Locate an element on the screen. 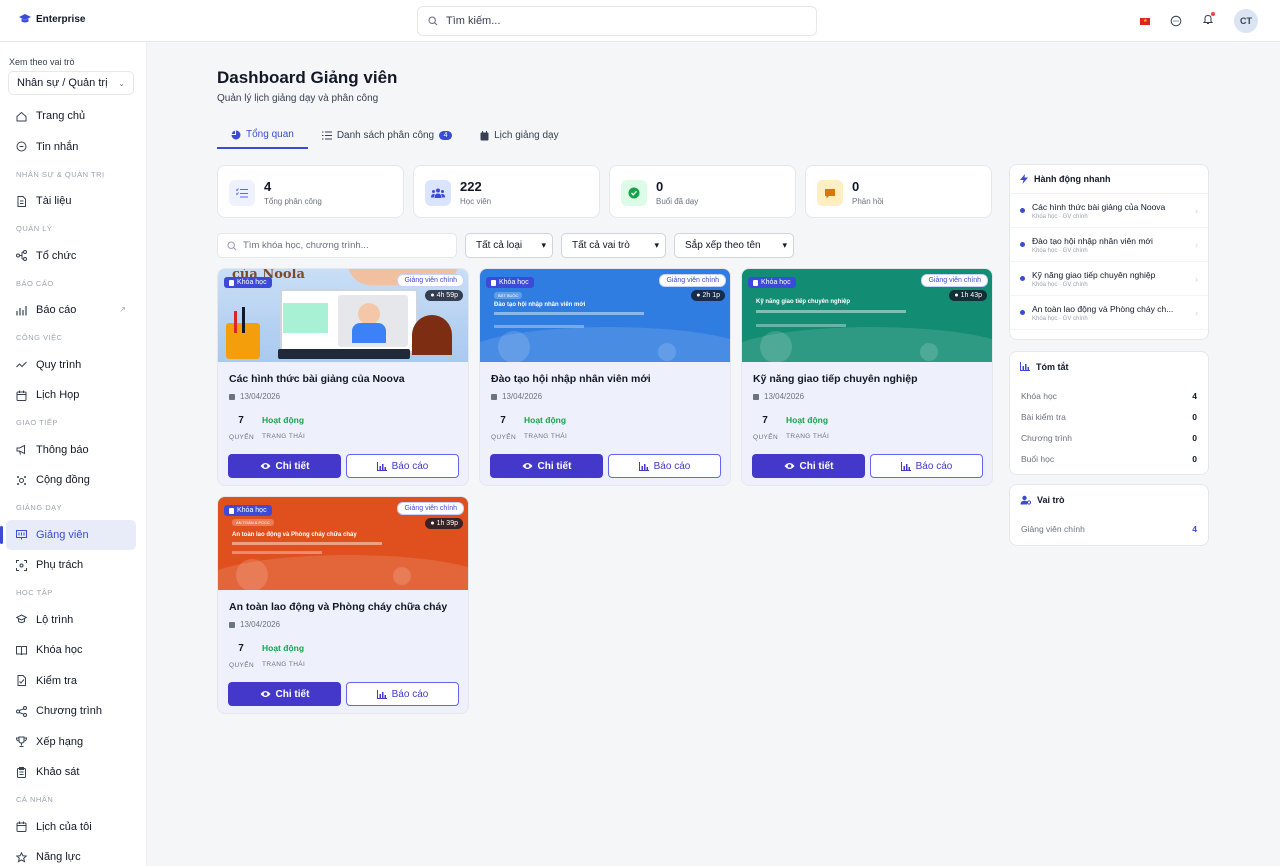 This screenshot has height=866, width=1280. view-as-label: Xem theo vai trò is located at coordinates (42, 62).